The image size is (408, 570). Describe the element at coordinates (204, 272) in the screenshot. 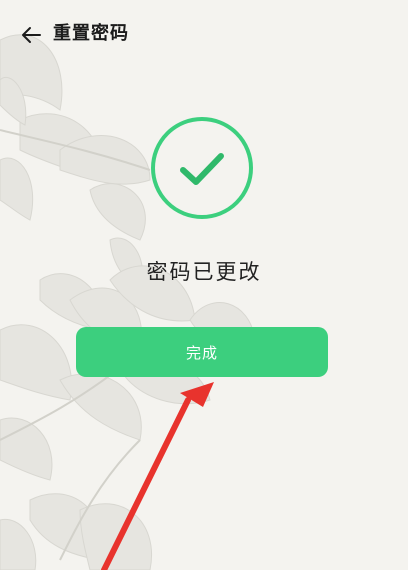

I see `status-message: 密码已更改` at that location.